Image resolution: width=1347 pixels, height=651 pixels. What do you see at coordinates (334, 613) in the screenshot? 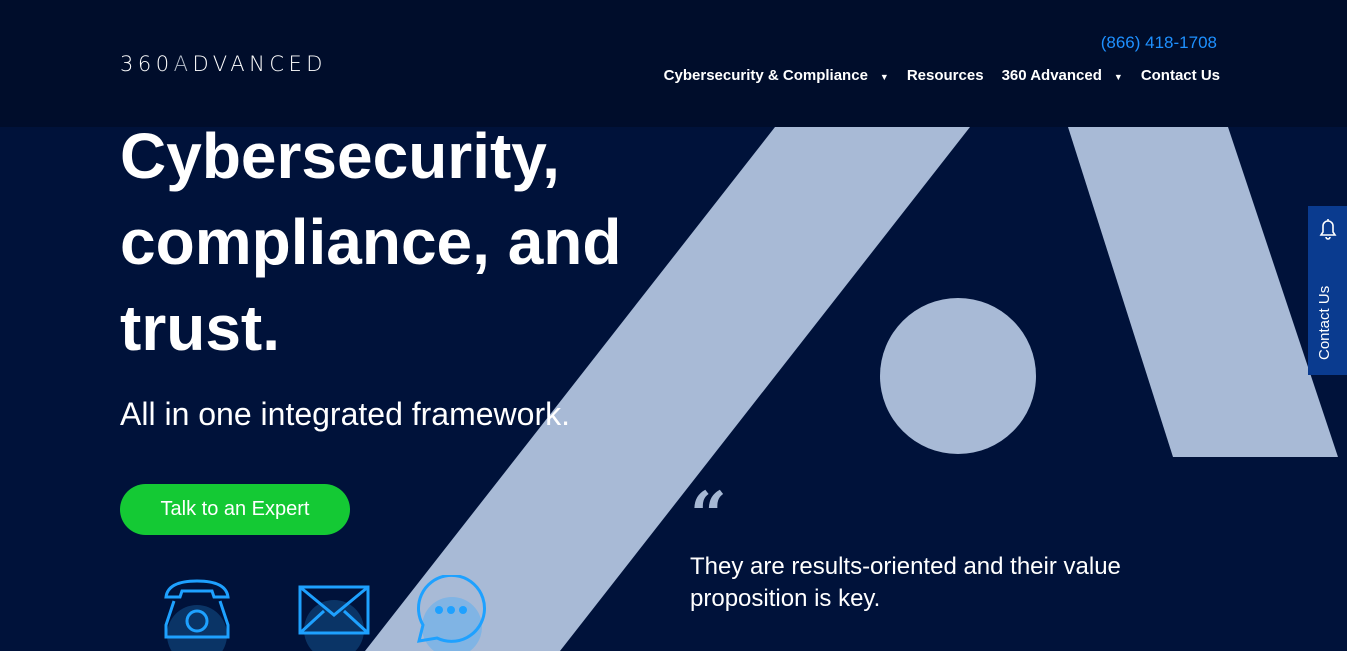
I see `mail-icon` at bounding box center [334, 613].